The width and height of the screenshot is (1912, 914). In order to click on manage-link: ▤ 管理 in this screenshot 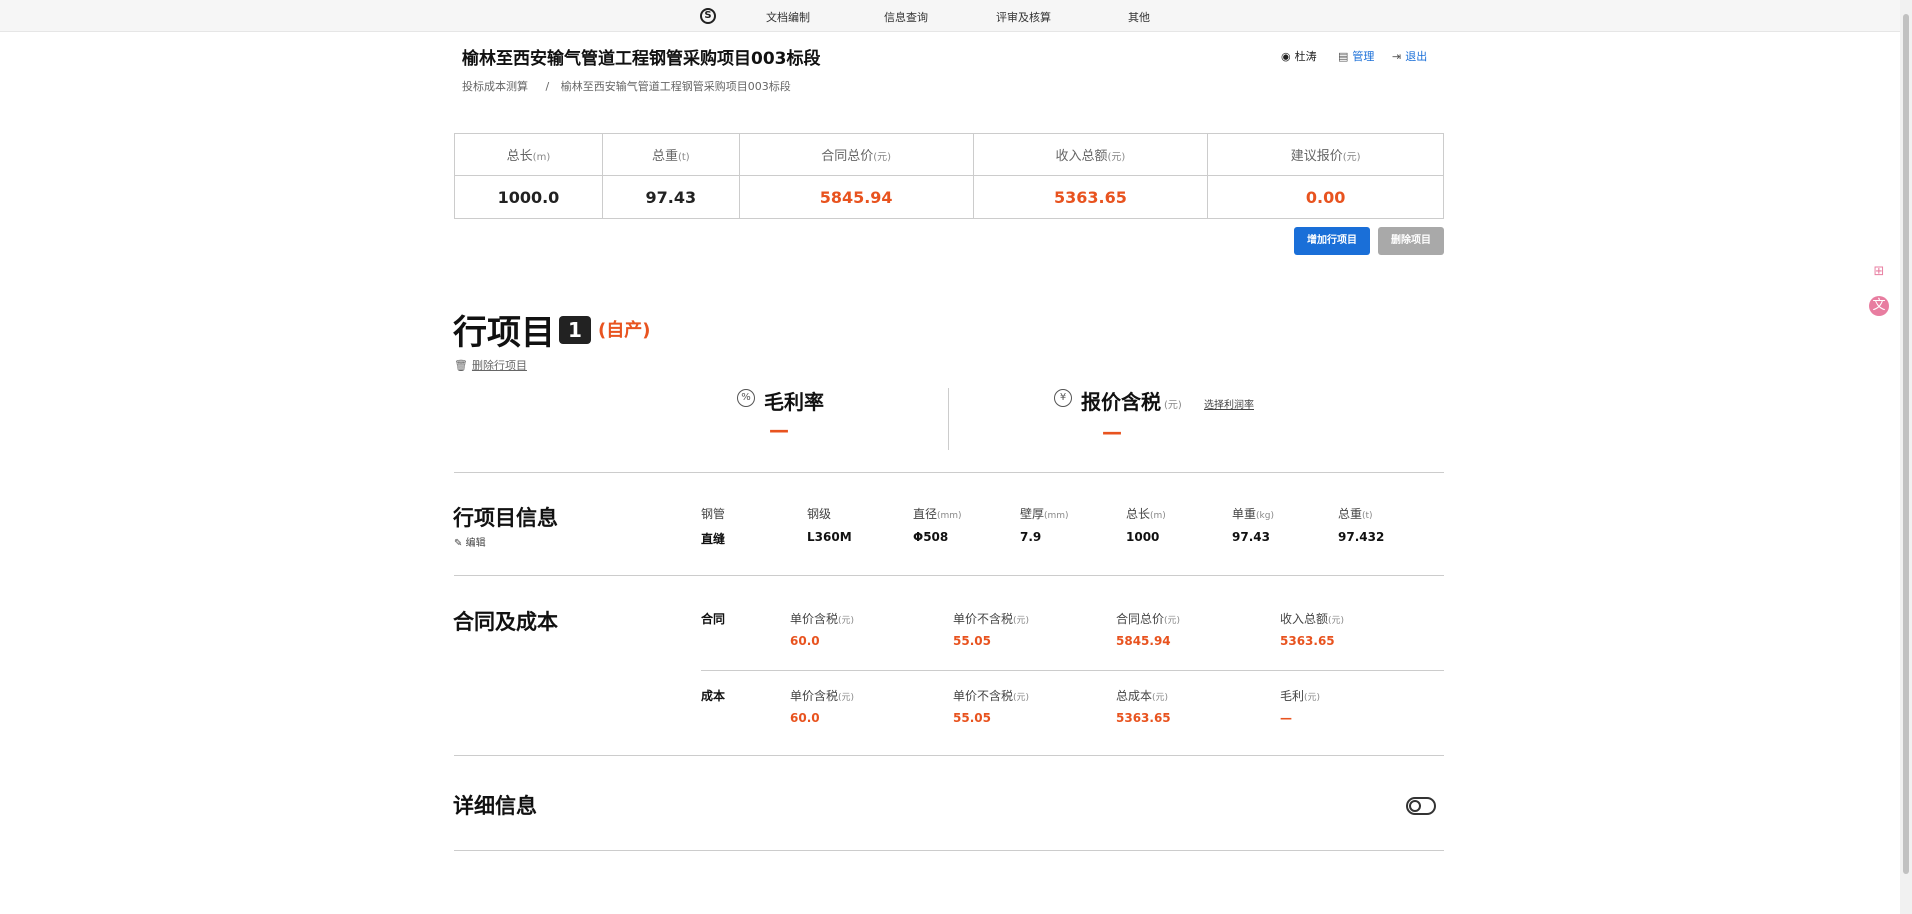, I will do `click(1356, 56)`.